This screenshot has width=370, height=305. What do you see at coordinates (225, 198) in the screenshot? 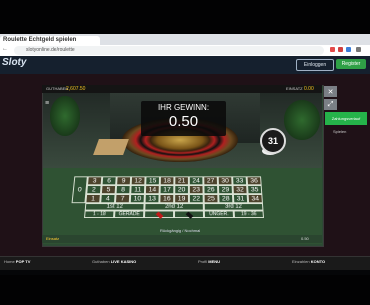
I see `bet-cell-number: 28` at bounding box center [225, 198].